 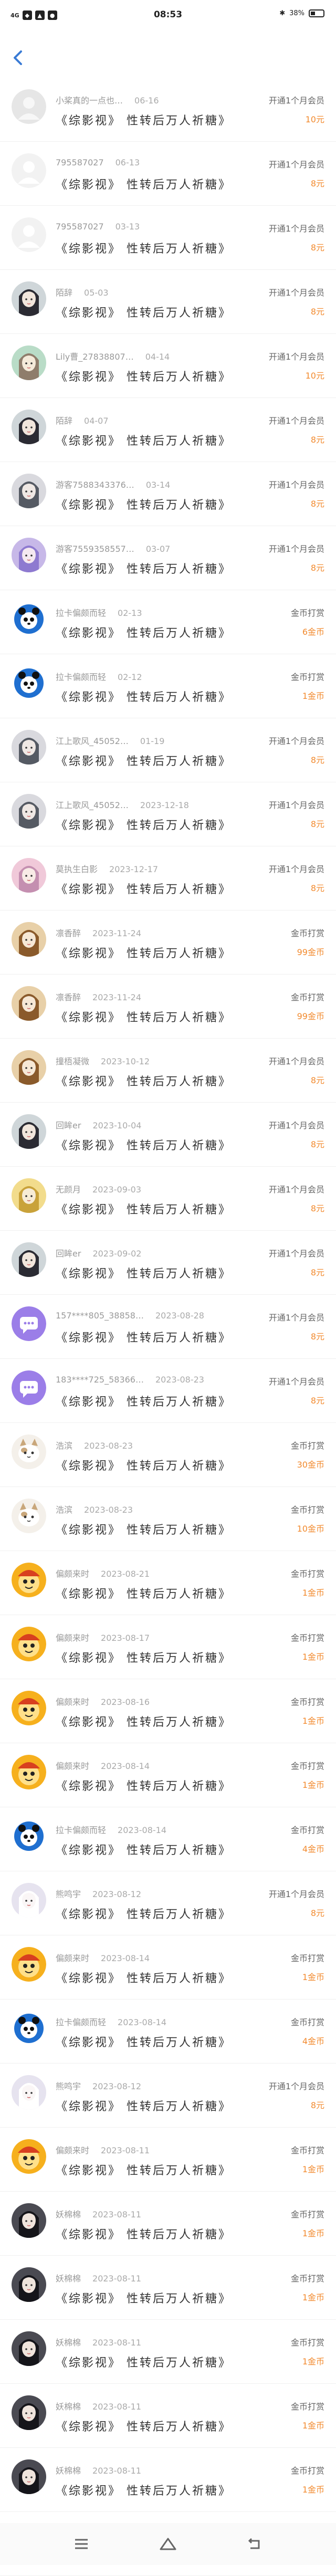 What do you see at coordinates (296, 229) in the screenshot?
I see `record-type: 开通1个月会员` at bounding box center [296, 229].